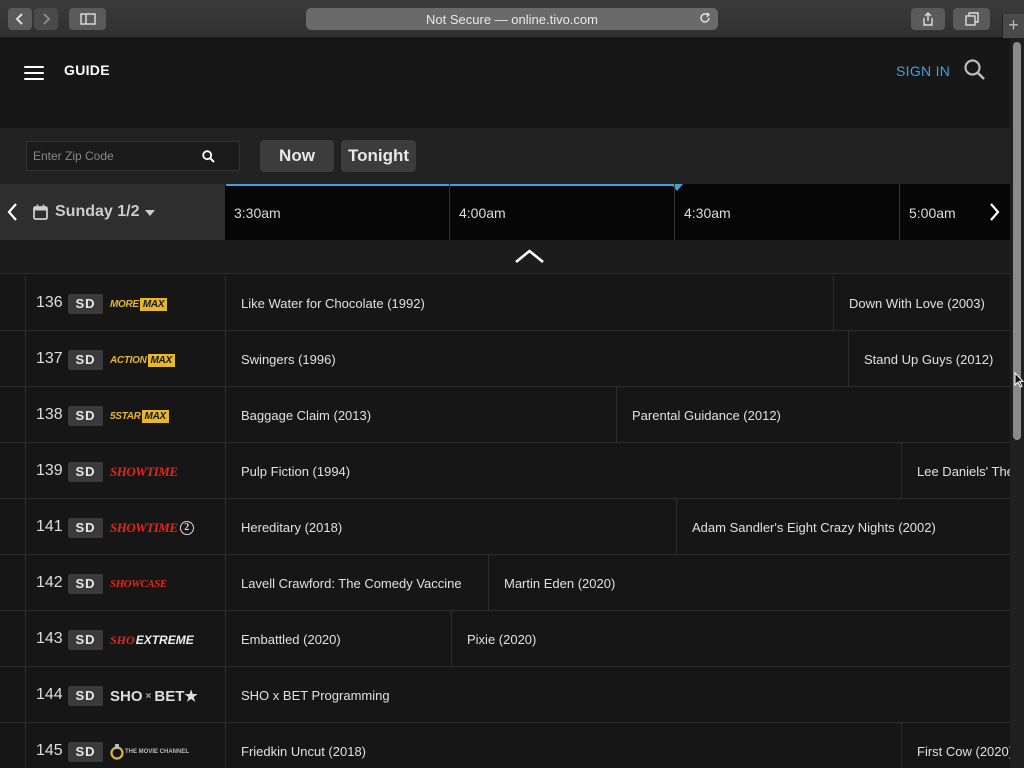 The image size is (1024, 768). What do you see at coordinates (12, 214) in the screenshot?
I see `previous-time-arrow-icon` at bounding box center [12, 214].